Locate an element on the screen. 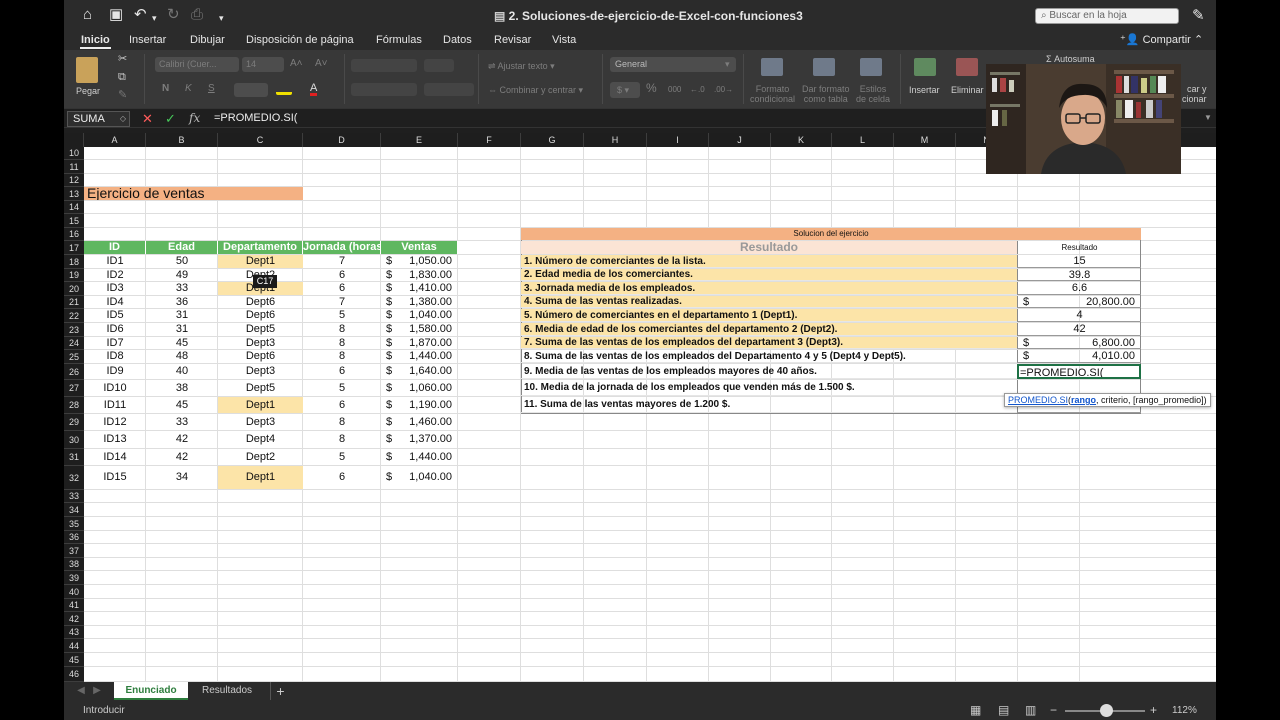 The image size is (1280, 720). row-header-19: 19 is located at coordinates (74, 275).